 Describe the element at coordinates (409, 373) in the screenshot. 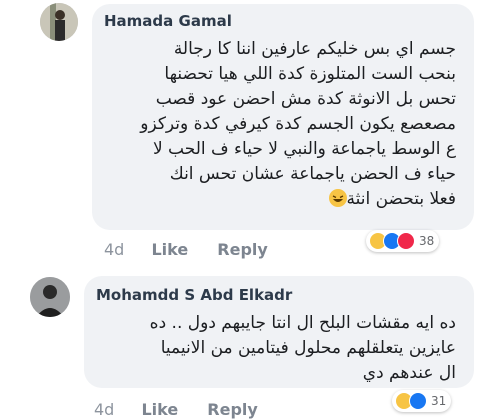

I see `comment-line: ال عندهم دي` at that location.